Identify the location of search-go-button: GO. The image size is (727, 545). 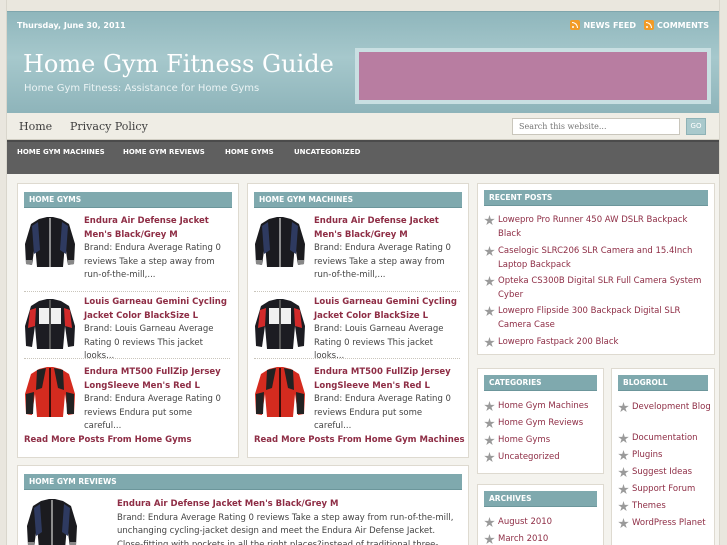
(696, 126).